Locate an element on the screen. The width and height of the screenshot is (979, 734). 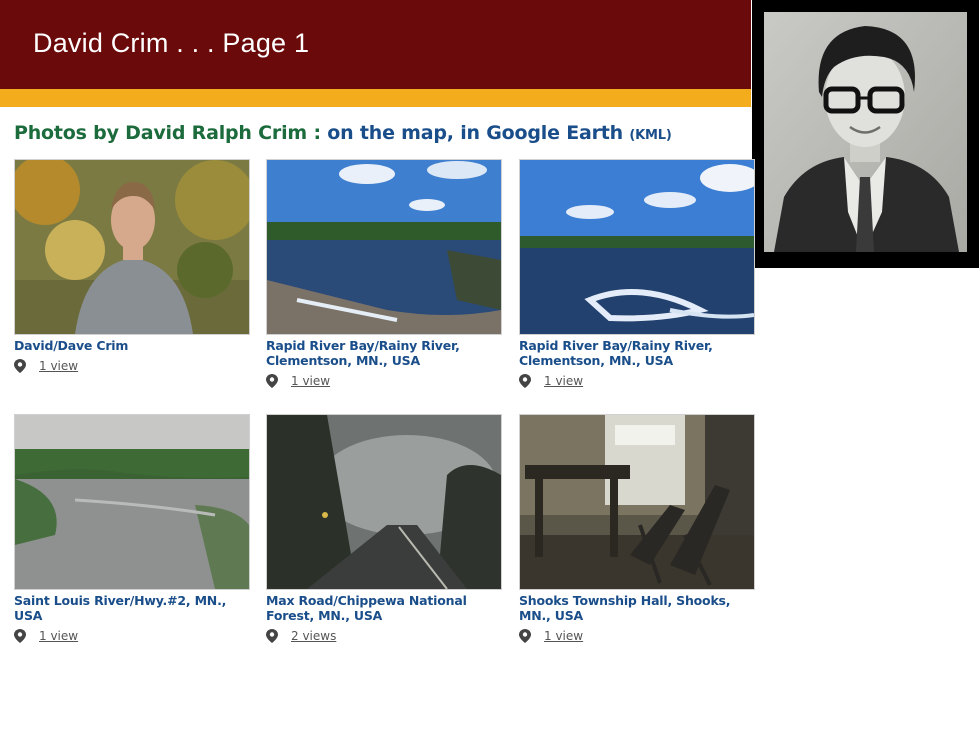
photo-title-link: Shooks Township Hall, Shooks, MN., USA is located at coordinates (637, 608).